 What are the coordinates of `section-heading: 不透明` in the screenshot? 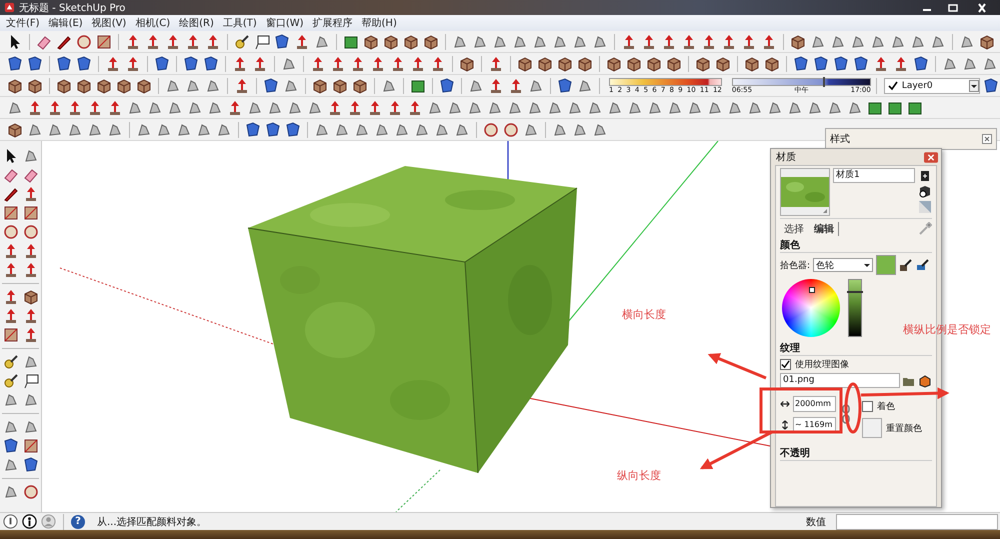 It's located at (856, 453).